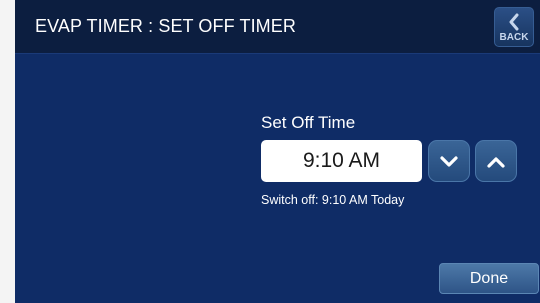  Describe the element at coordinates (341, 161) in the screenshot. I see `off-time-display: 9:10 AM` at that location.